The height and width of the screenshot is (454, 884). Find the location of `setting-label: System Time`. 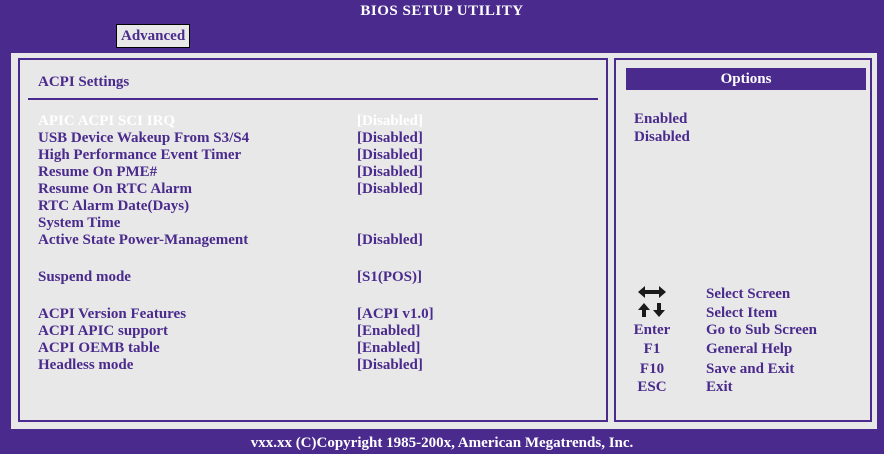

setting-label: System Time is located at coordinates (79, 223).